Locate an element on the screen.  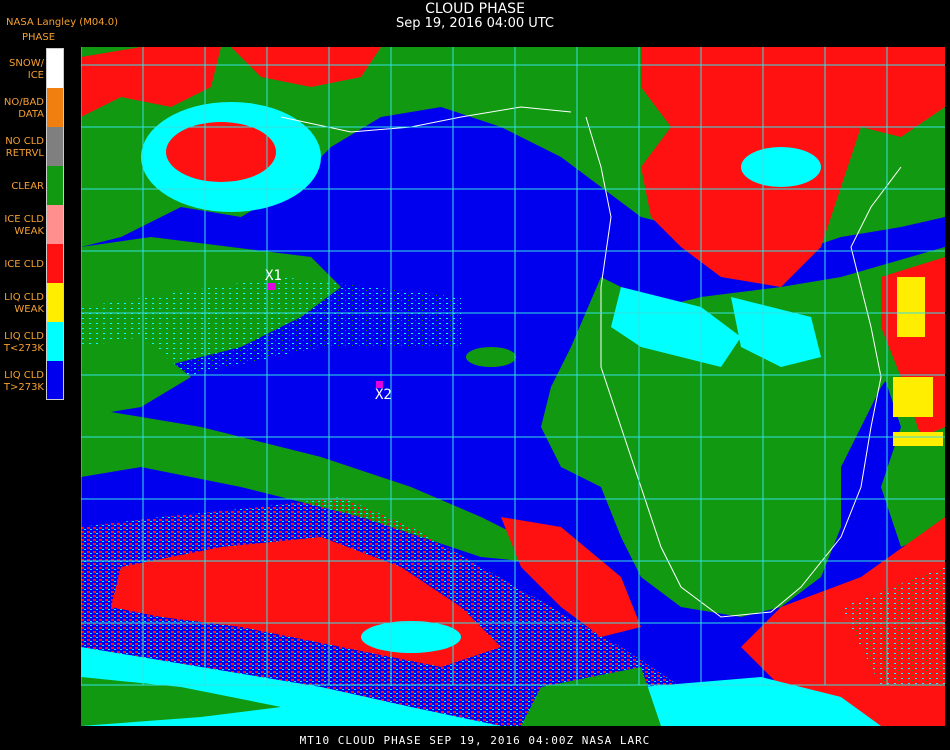
clear-patch-center is located at coordinates (491, 357).